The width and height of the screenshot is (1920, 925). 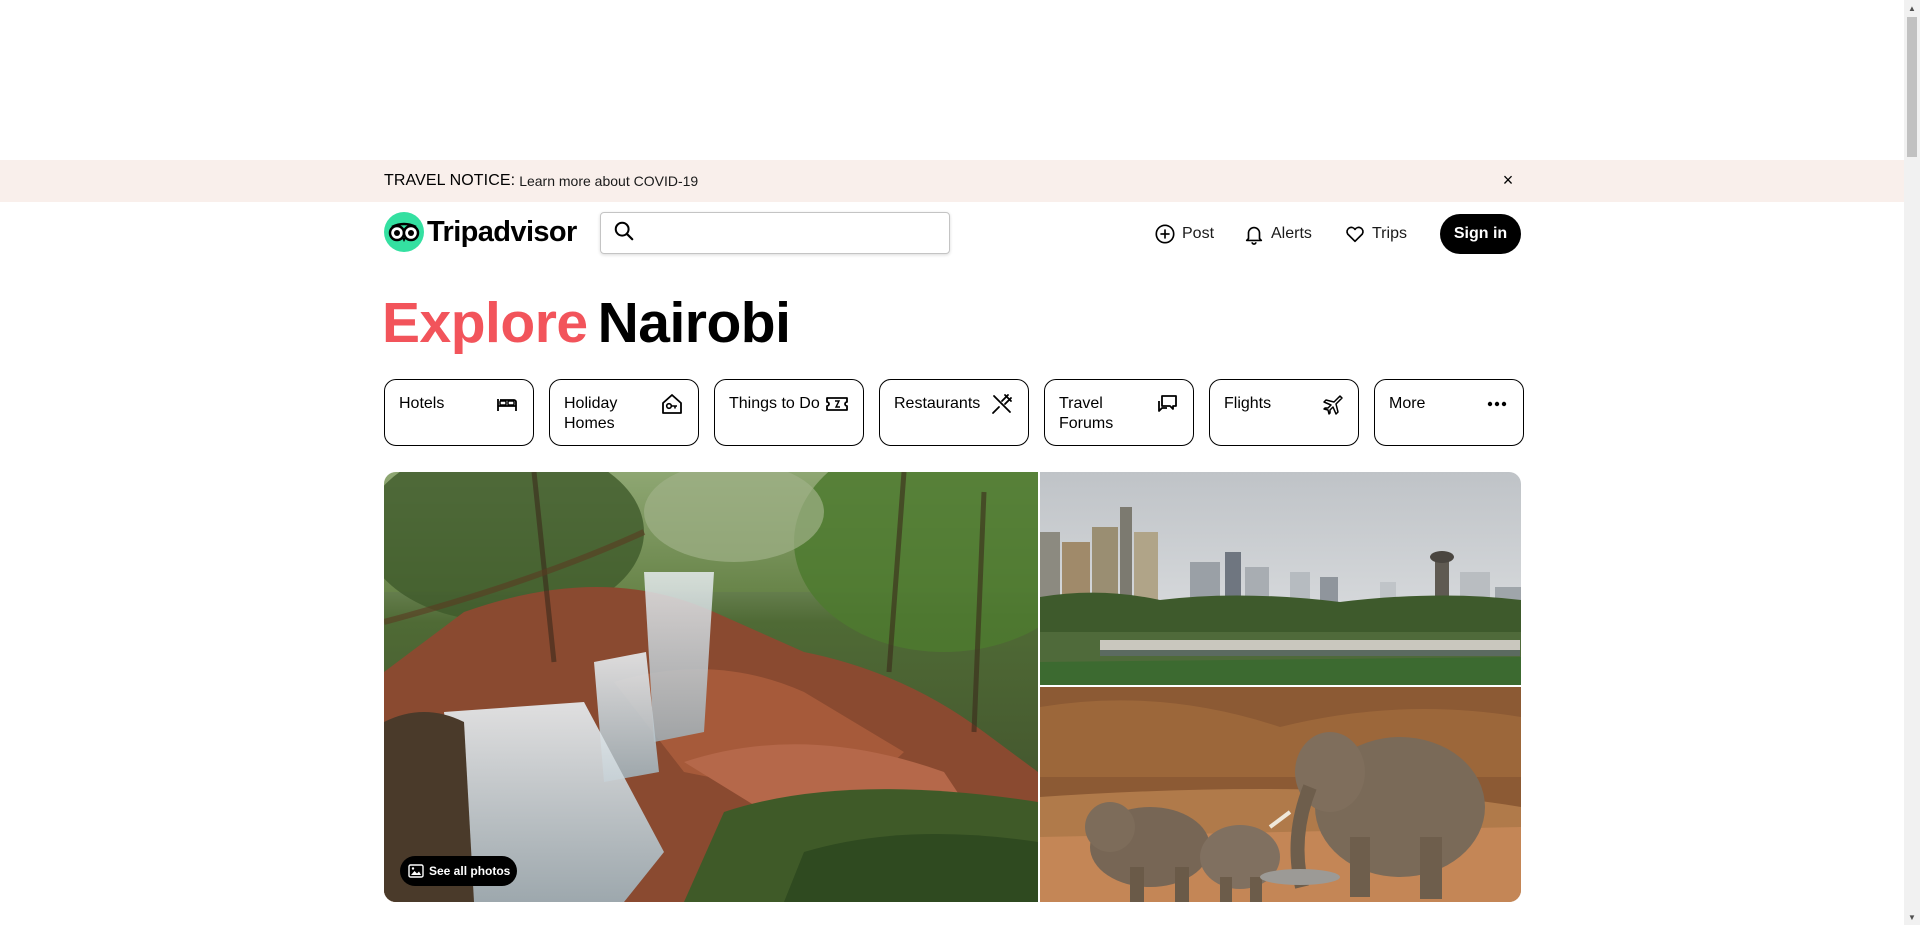 What do you see at coordinates (1355, 234) in the screenshot?
I see `heart-icon` at bounding box center [1355, 234].